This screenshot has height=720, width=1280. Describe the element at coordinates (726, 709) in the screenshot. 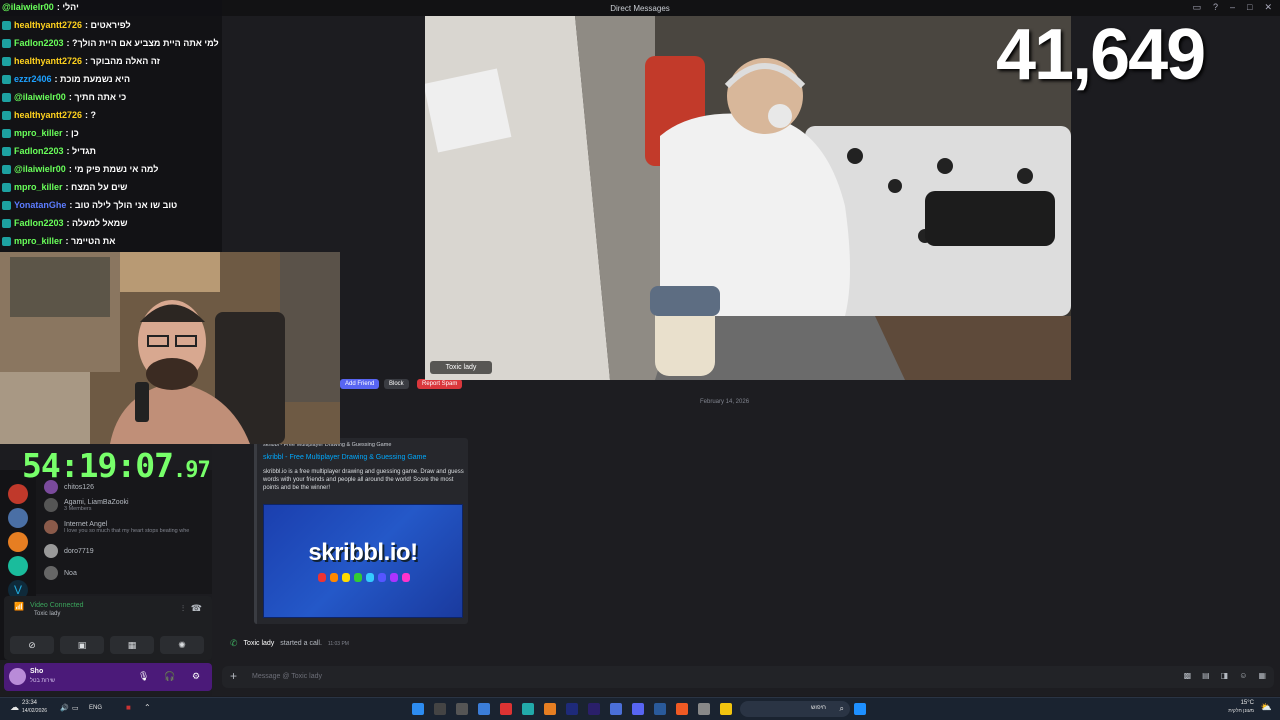

I see `folder-icon` at that location.